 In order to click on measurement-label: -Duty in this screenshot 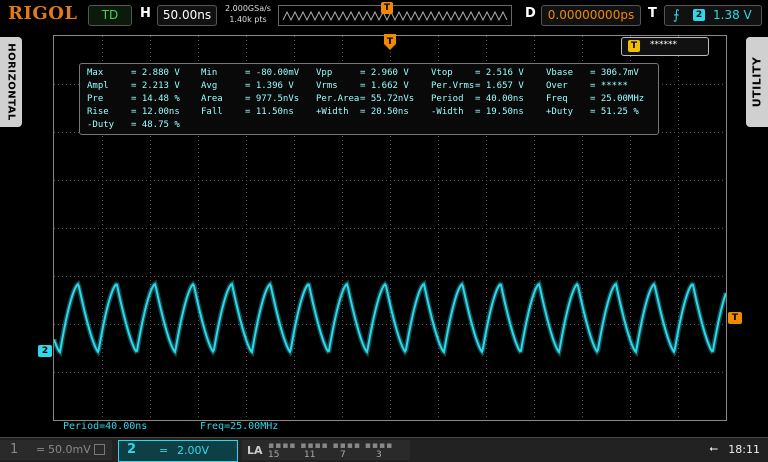, I will do `click(101, 125)`.